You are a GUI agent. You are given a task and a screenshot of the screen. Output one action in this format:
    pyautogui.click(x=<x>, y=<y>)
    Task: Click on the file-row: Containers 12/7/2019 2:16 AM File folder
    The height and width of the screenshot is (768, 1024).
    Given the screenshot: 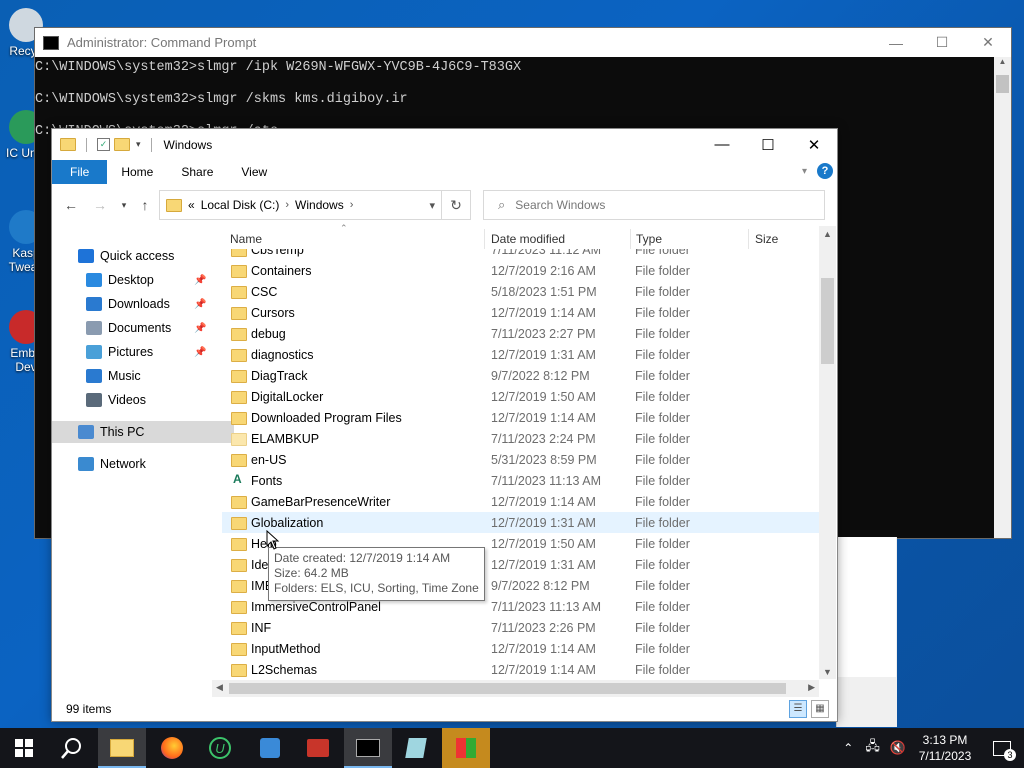 What is the action you would take?
    pyautogui.click(x=521, y=270)
    